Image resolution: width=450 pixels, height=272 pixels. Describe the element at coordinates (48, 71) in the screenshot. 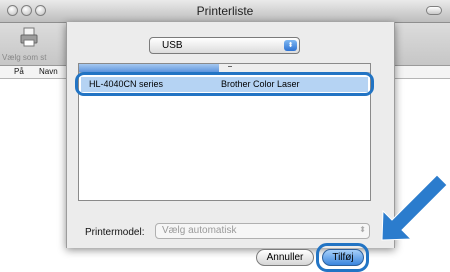

I see `column-name: Navn` at that location.